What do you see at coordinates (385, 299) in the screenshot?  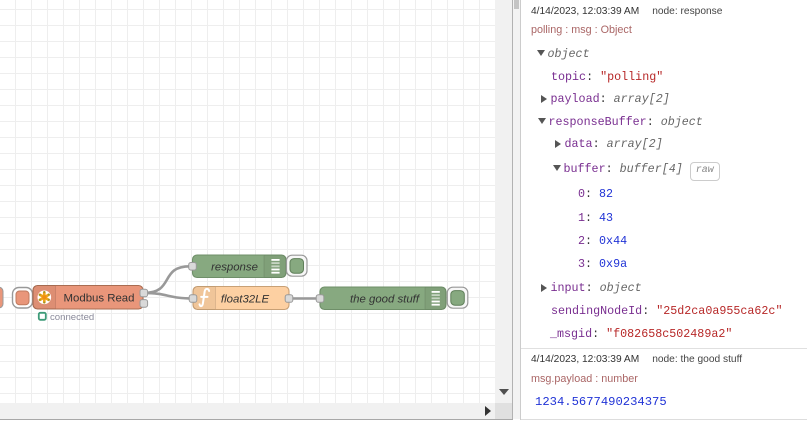 I see `svg-text: the good stuff` at bounding box center [385, 299].